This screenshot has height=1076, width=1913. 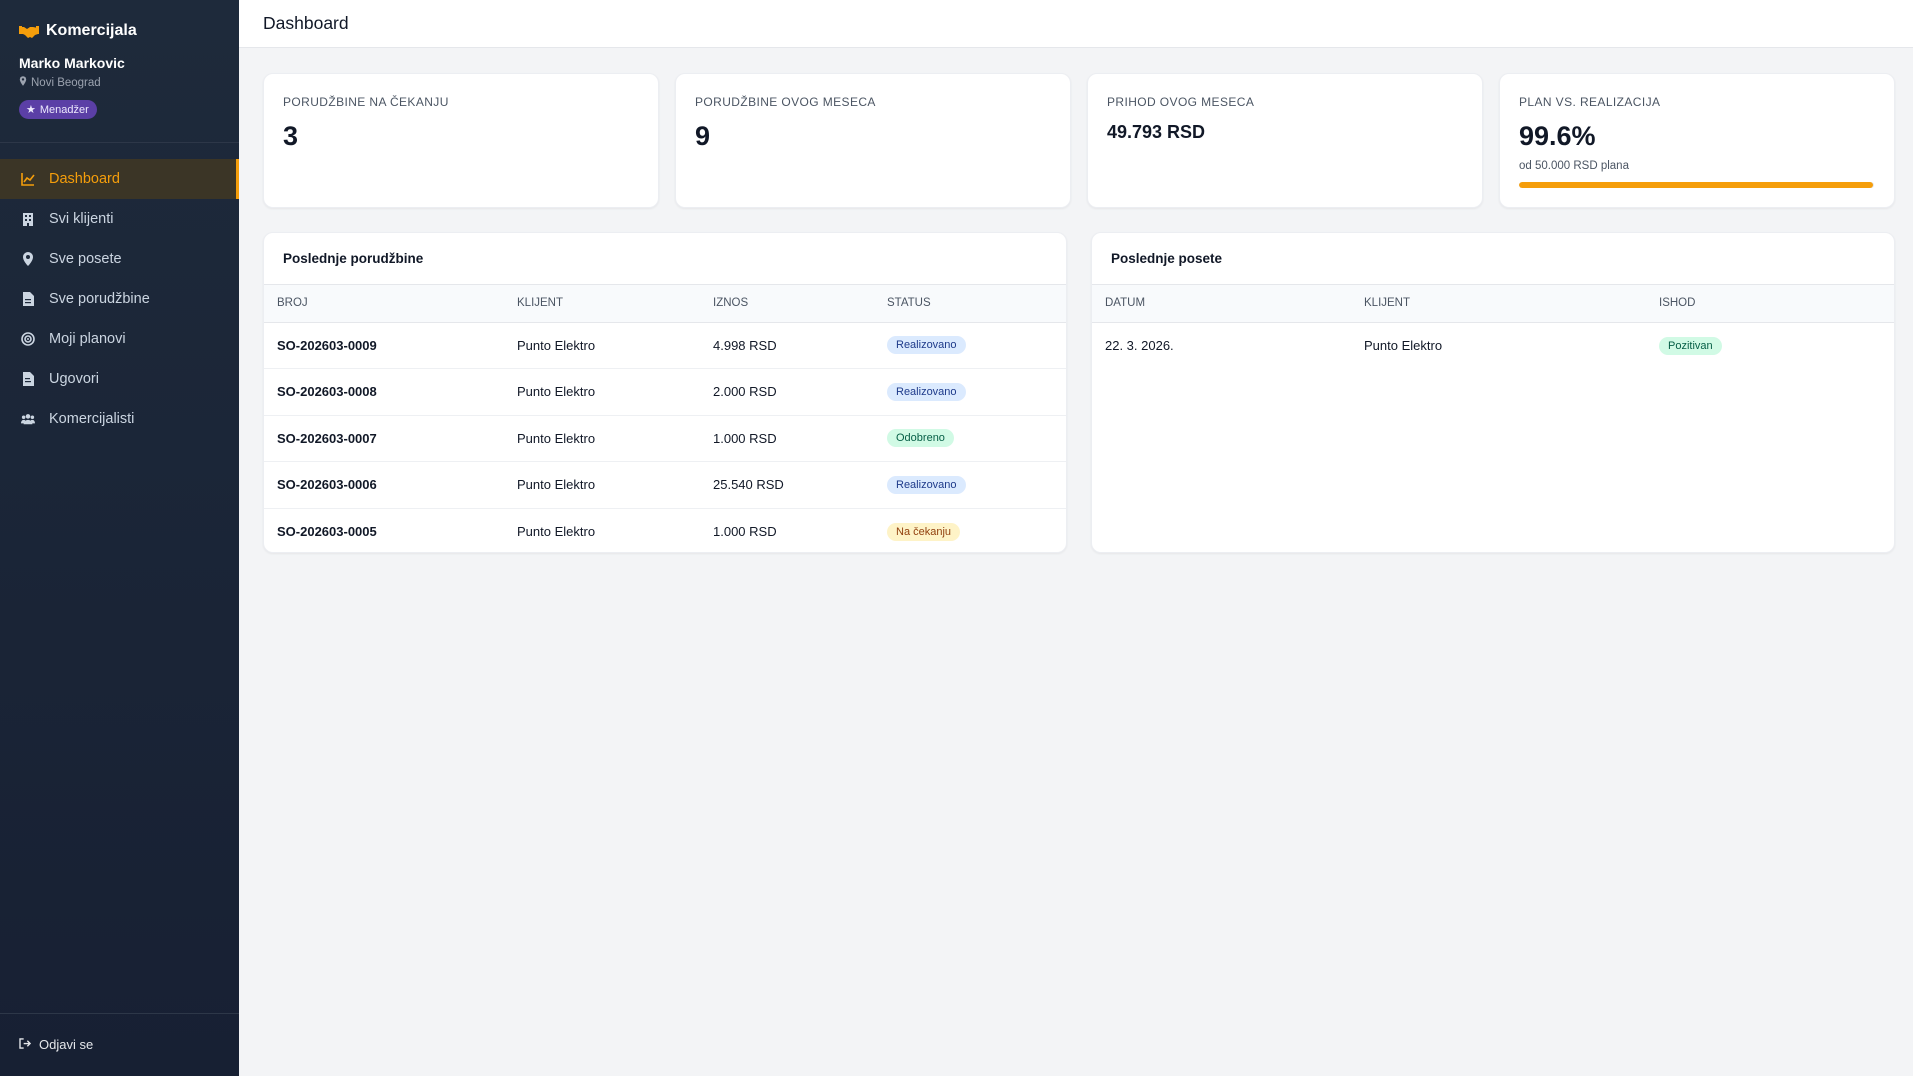 I want to click on target-icon, so click(x=28, y=339).